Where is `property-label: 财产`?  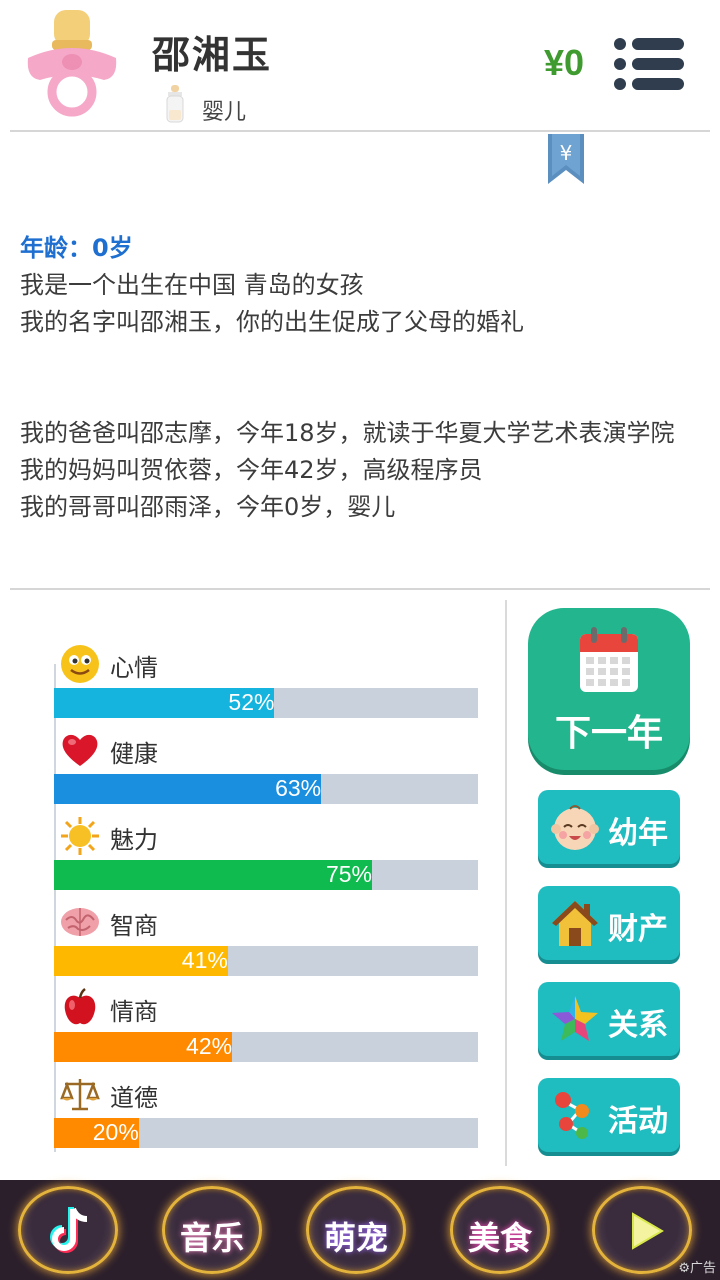 property-label: 财产 is located at coordinates (638, 929).